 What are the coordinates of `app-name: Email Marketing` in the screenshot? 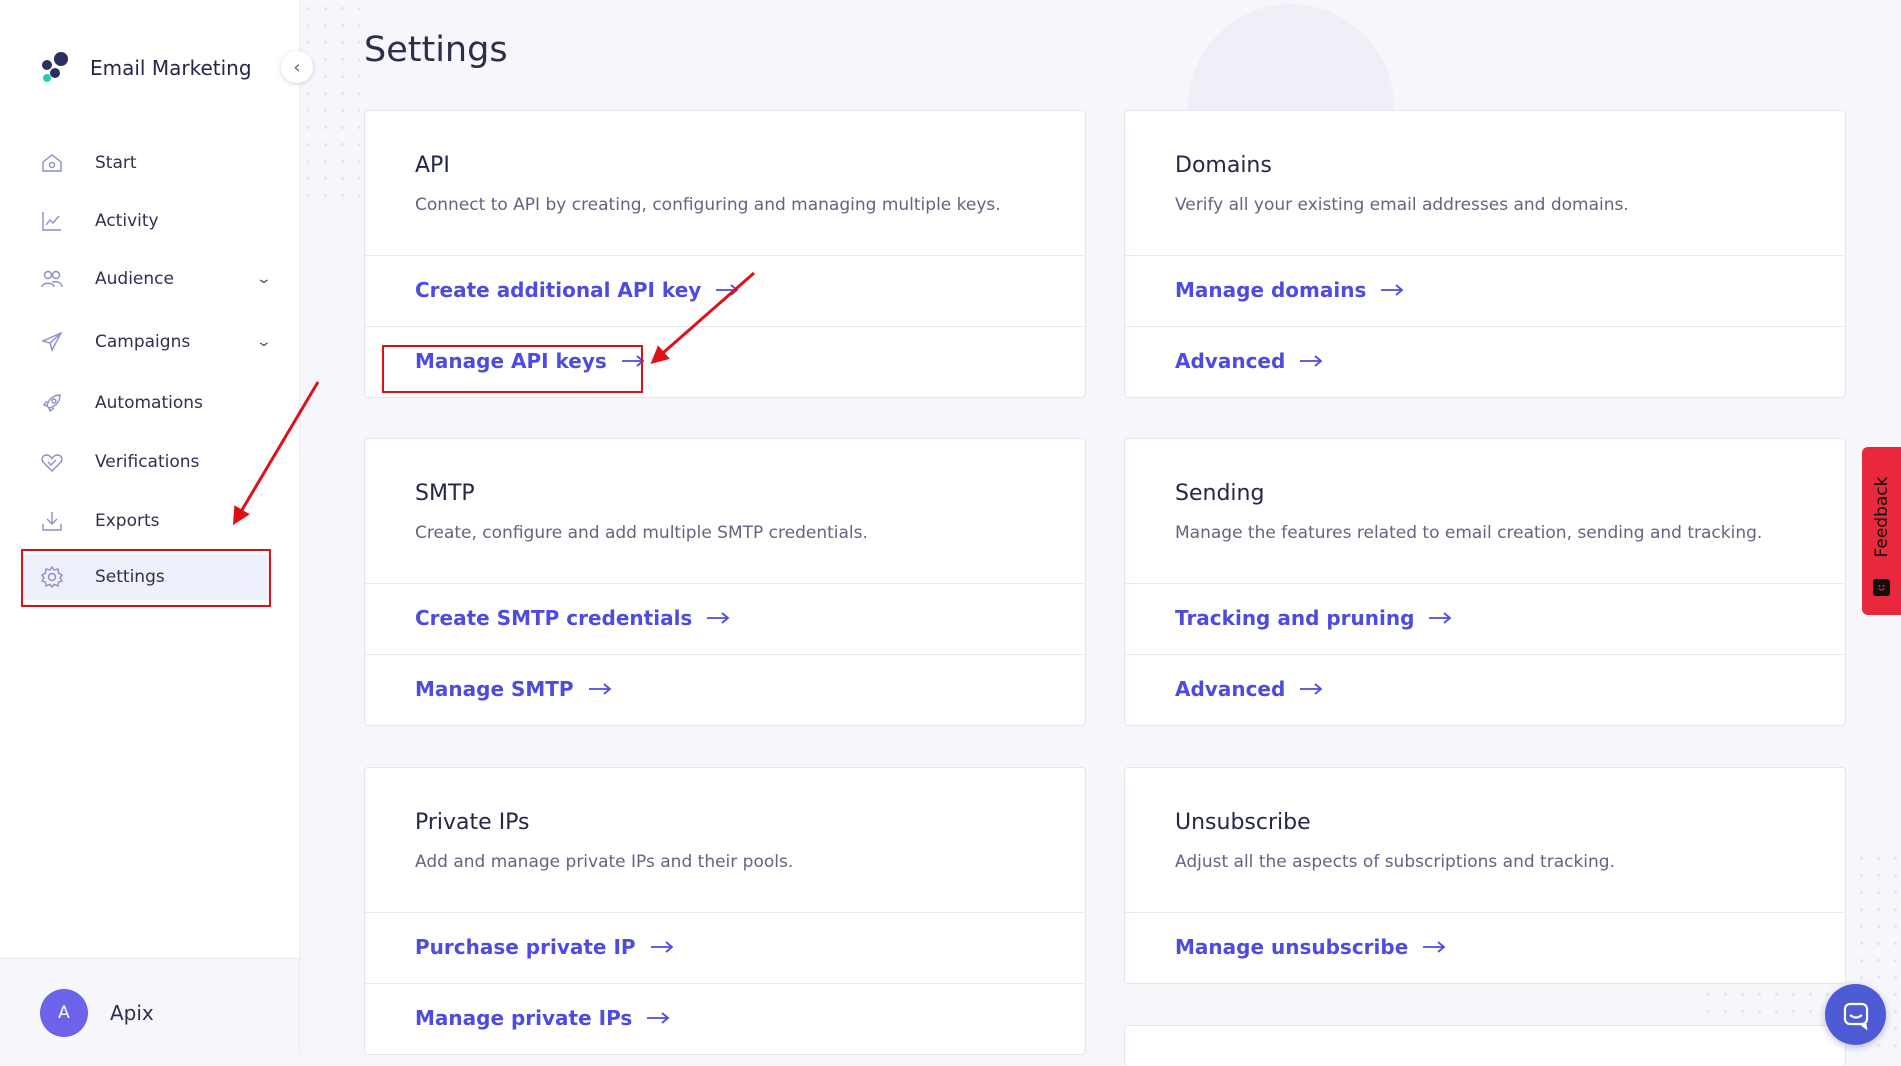 It's located at (171, 68).